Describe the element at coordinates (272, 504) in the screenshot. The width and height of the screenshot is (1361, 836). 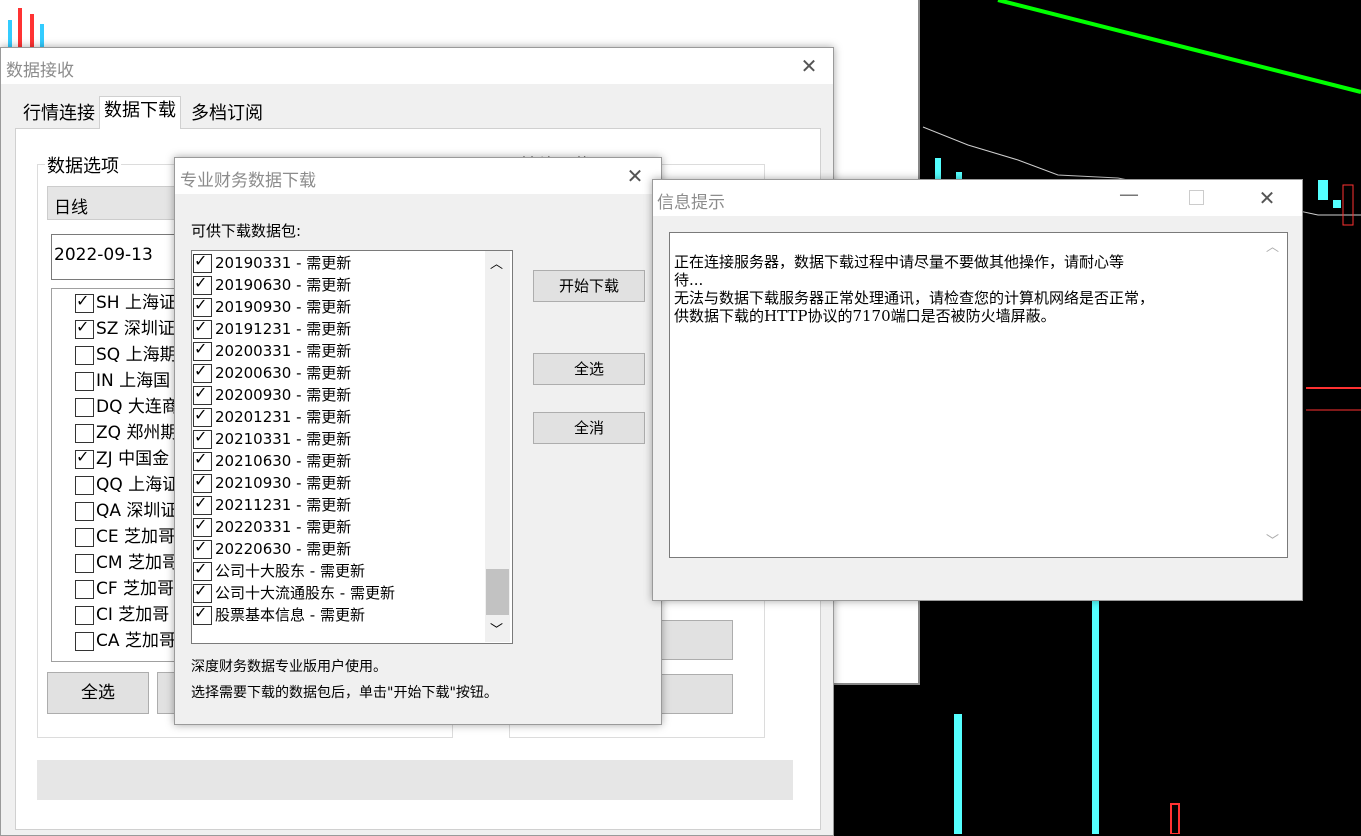
I see `package-item: 20211231 - 需更新` at that location.